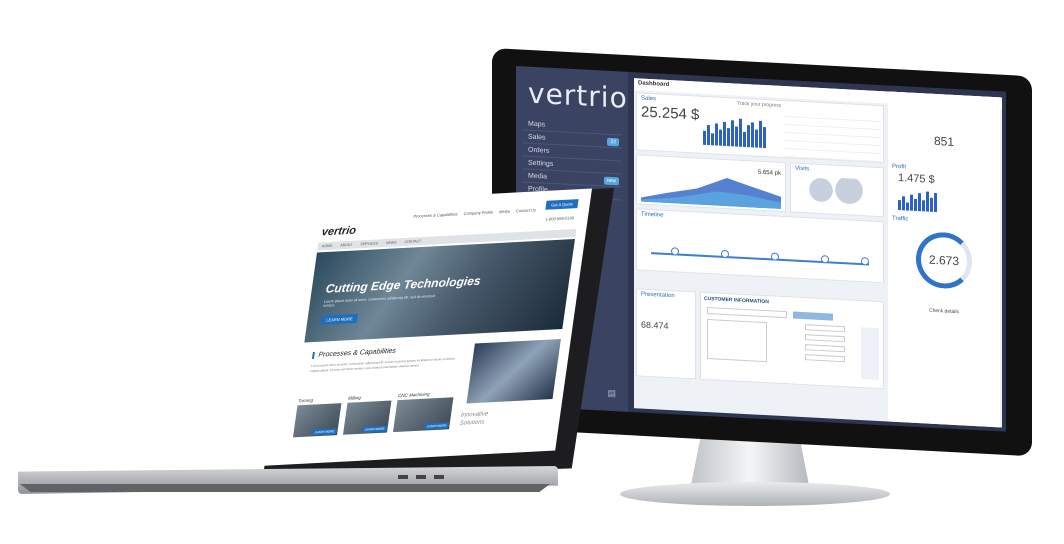 This screenshot has width=1064, height=544. I want to click on world-map, so click(837, 190).